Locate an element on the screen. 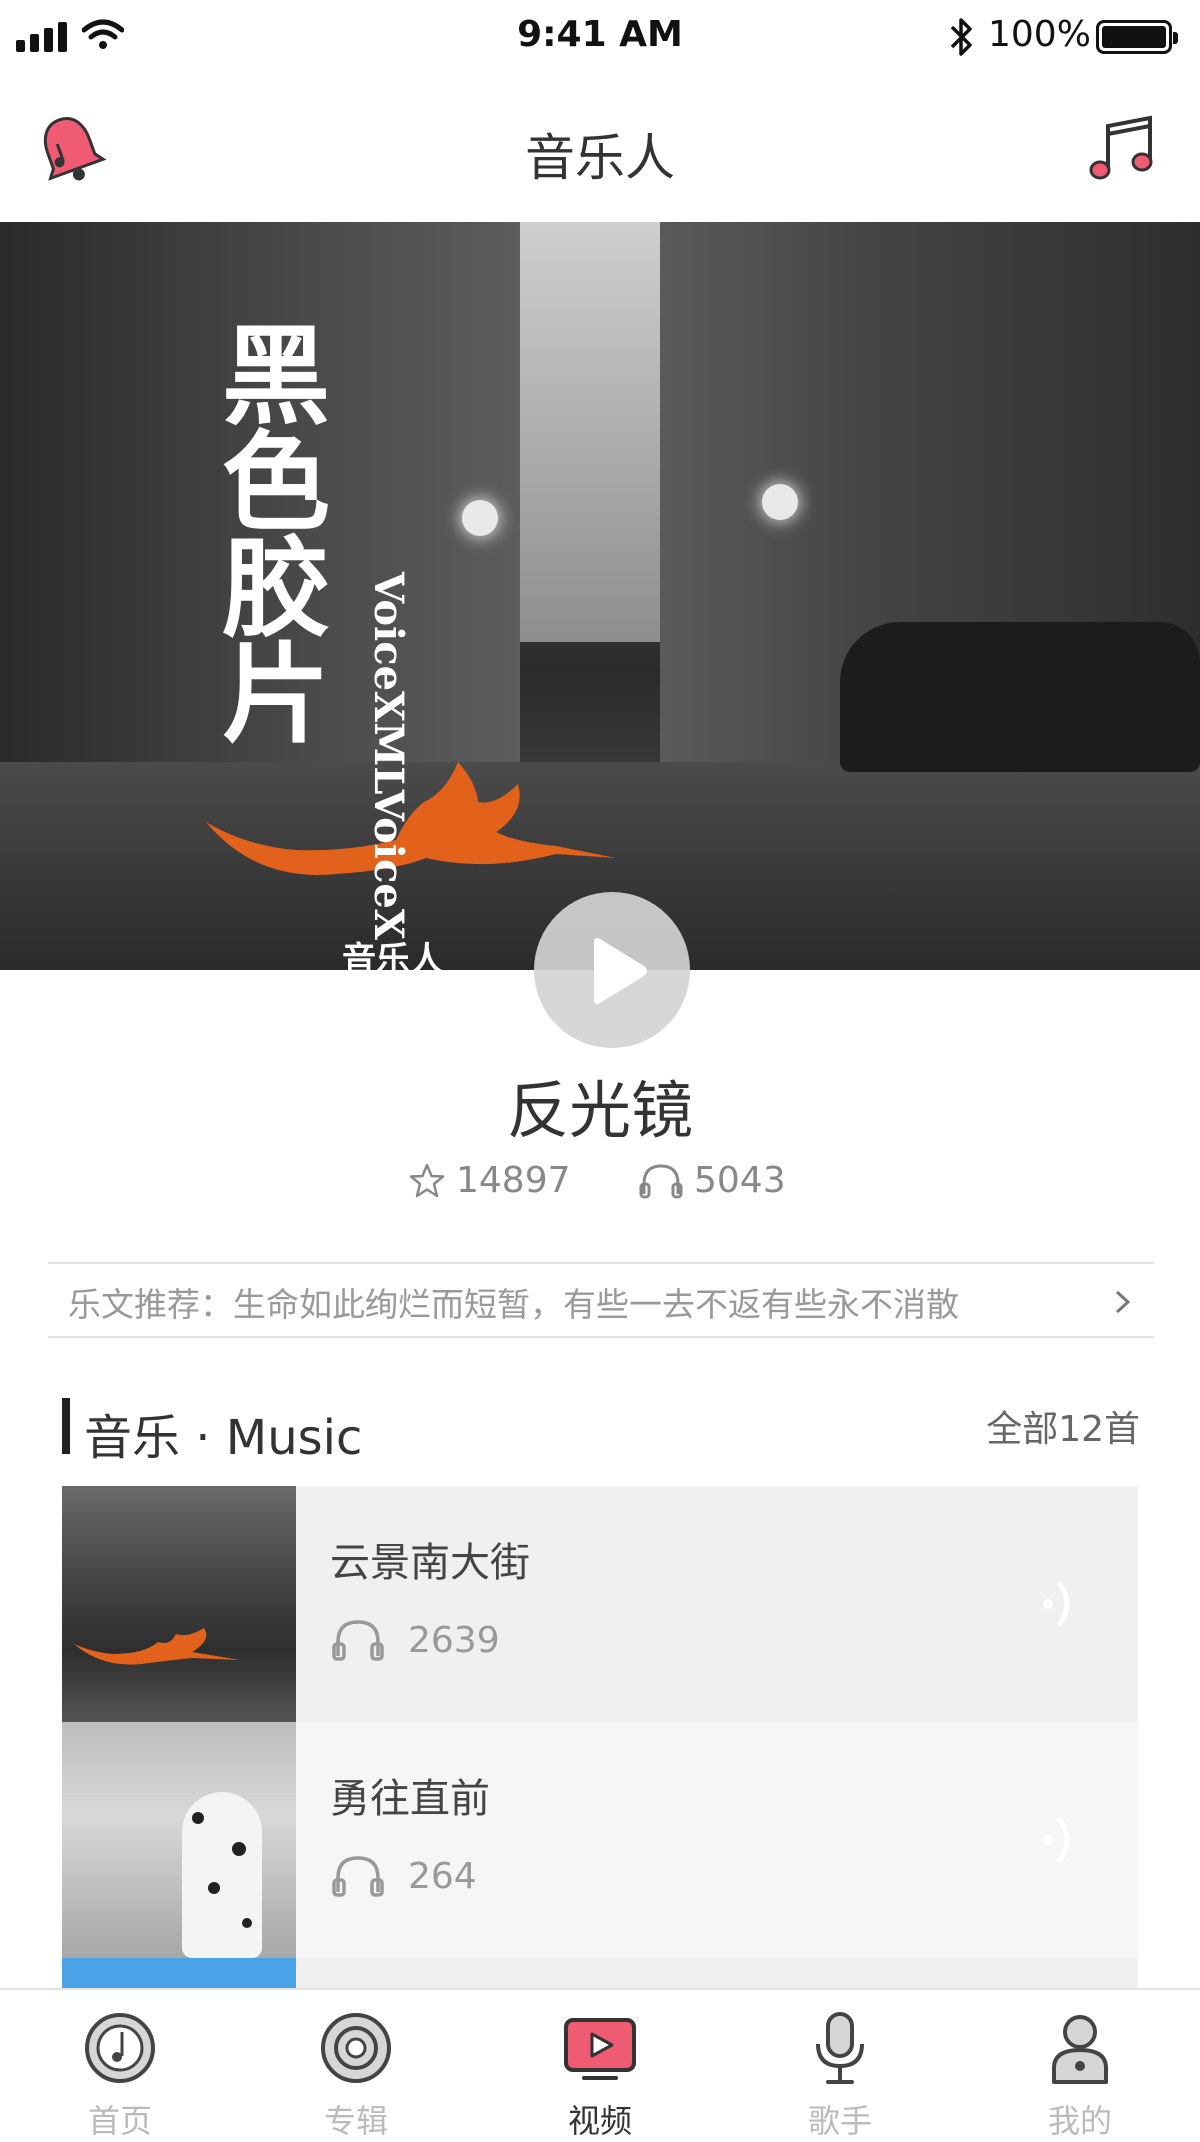 Image resolution: width=1200 pixels, height=2142 pixels. tab-album: 专辑 is located at coordinates (356, 2076).